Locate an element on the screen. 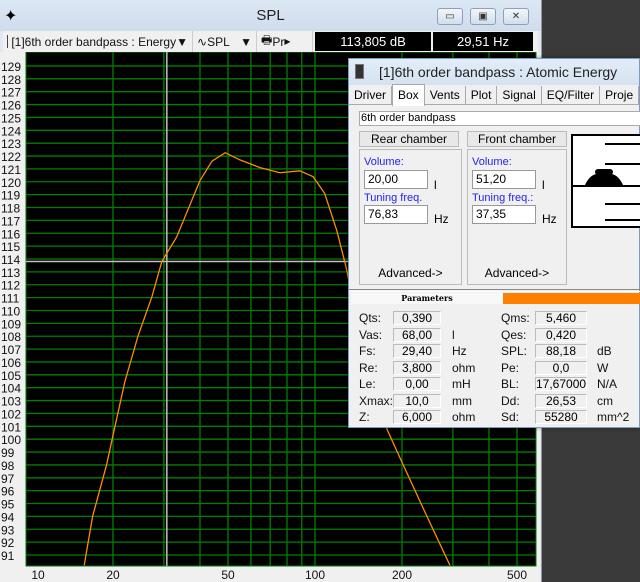  minimize-button: ▭ is located at coordinates (450, 16).